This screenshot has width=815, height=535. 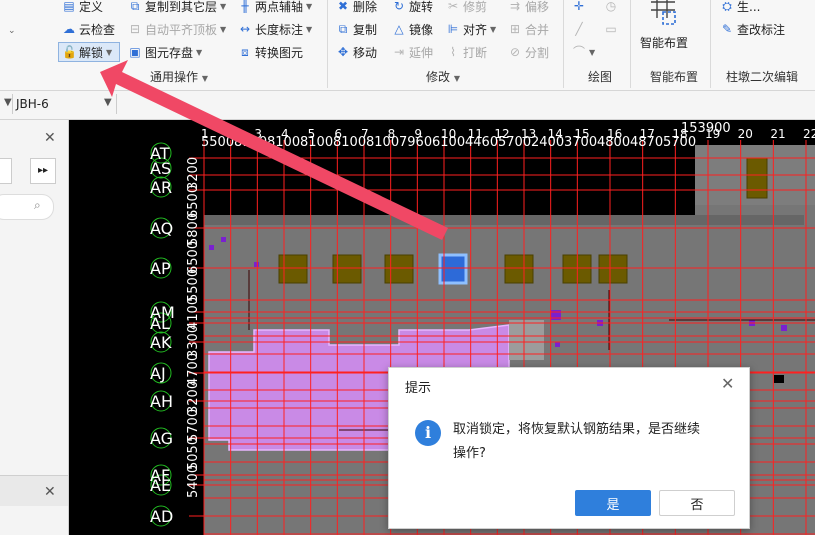 I want to click on axis-label-left: AS, so click(x=160, y=168).